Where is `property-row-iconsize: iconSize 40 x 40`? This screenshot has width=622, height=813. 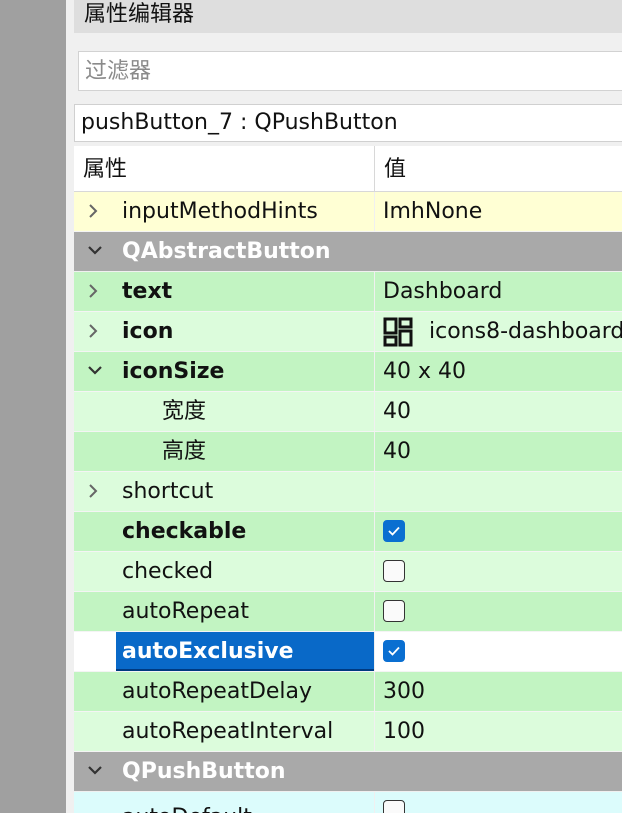
property-row-iconsize: iconSize 40 x 40 is located at coordinates (348, 372).